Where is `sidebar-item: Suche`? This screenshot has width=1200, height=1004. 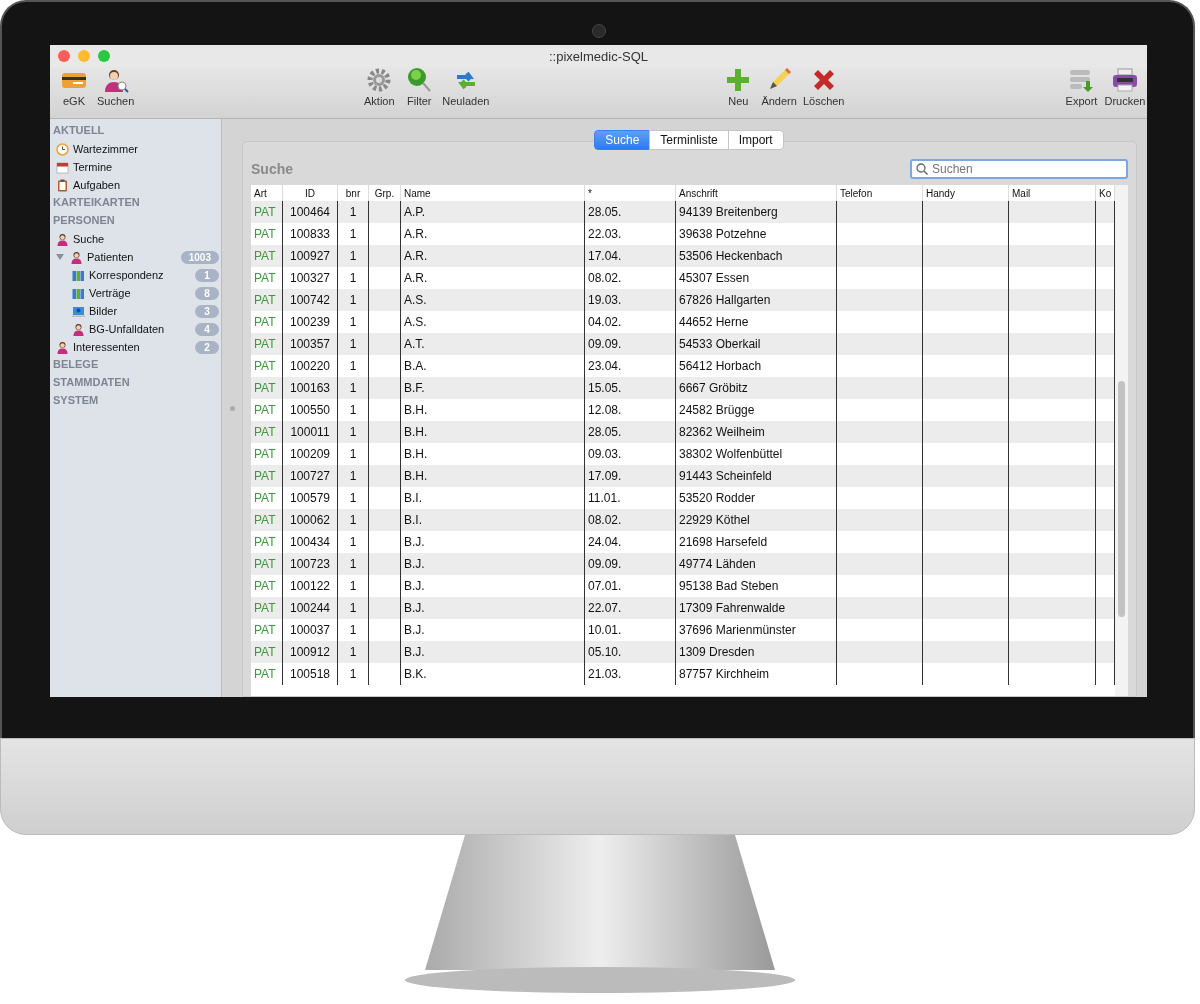
sidebar-item: Suche is located at coordinates (146, 239).